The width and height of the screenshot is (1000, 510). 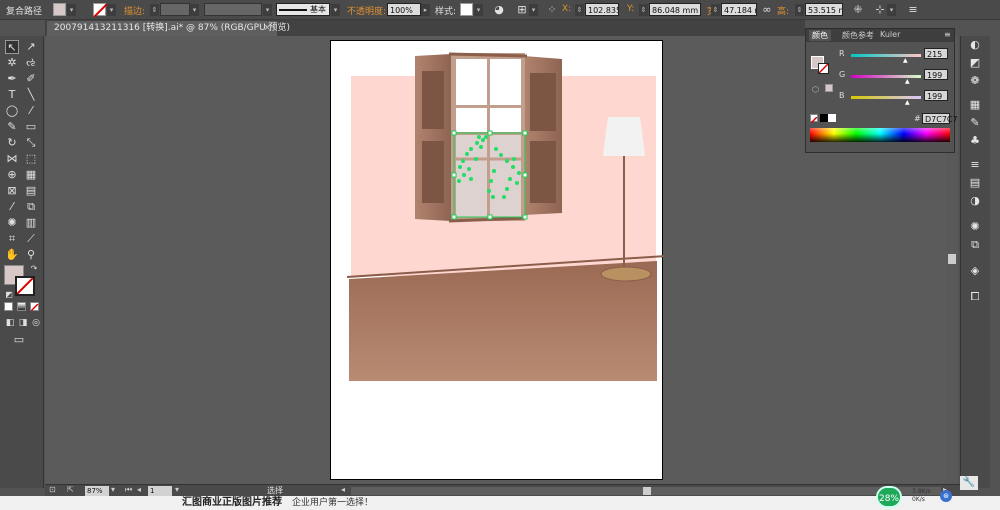 I want to click on rotate-tool-icon: ↻, so click(x=12, y=143).